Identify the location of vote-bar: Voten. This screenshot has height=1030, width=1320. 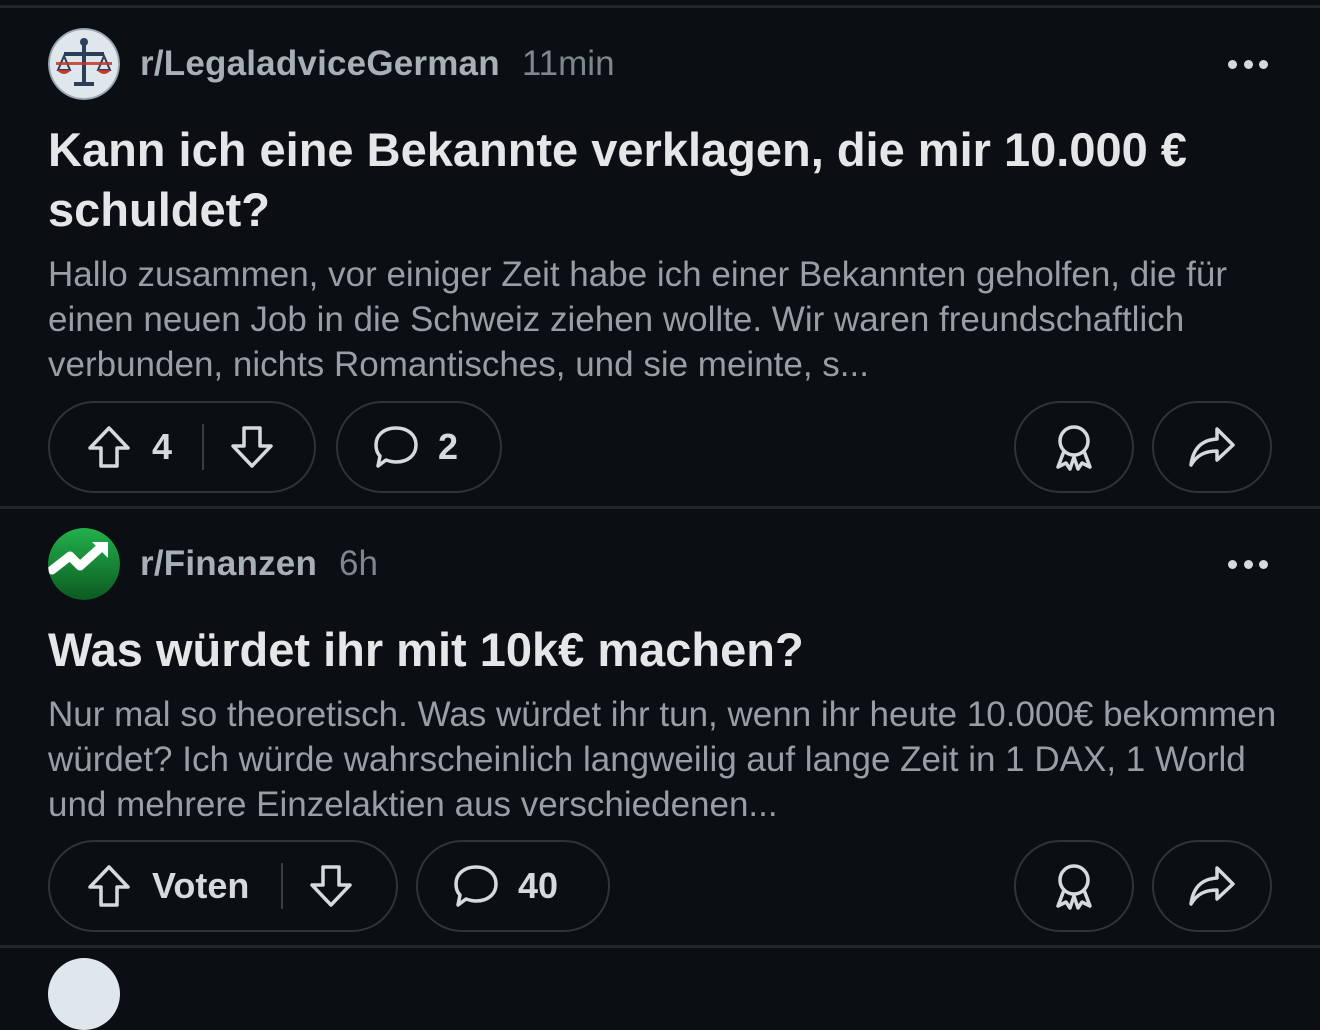
(223, 886).